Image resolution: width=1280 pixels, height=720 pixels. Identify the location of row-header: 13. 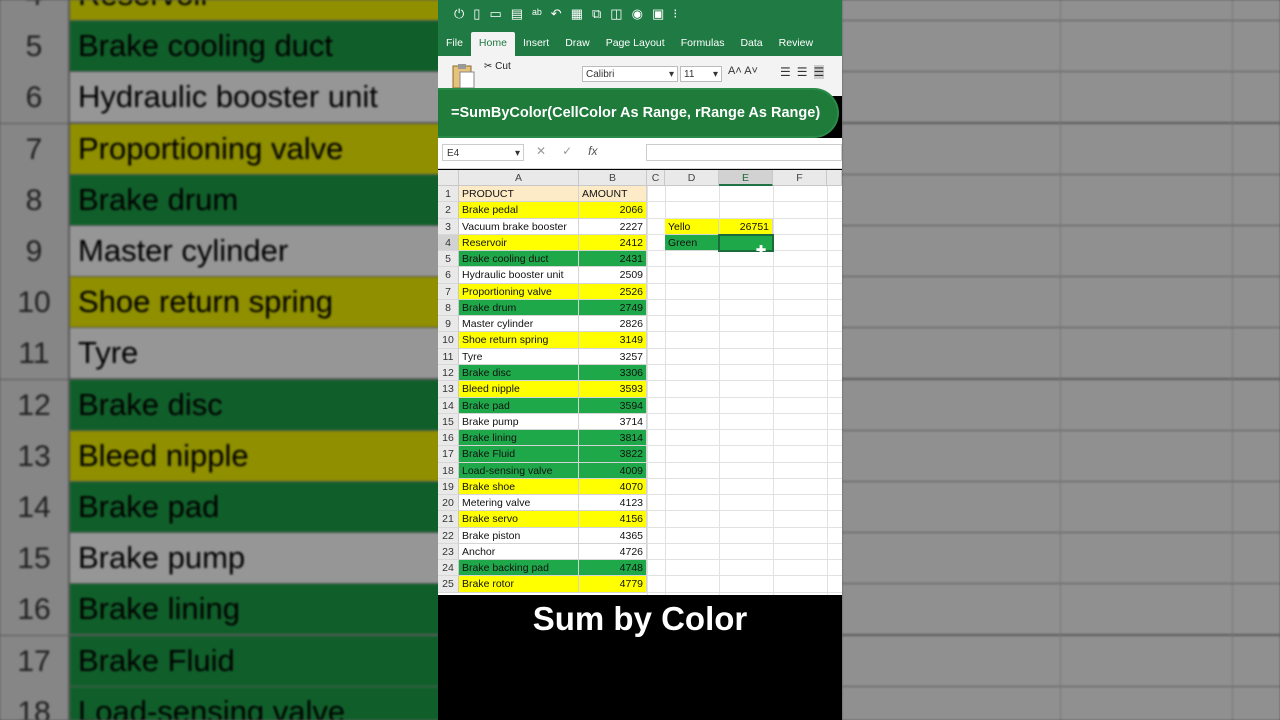
(448, 389).